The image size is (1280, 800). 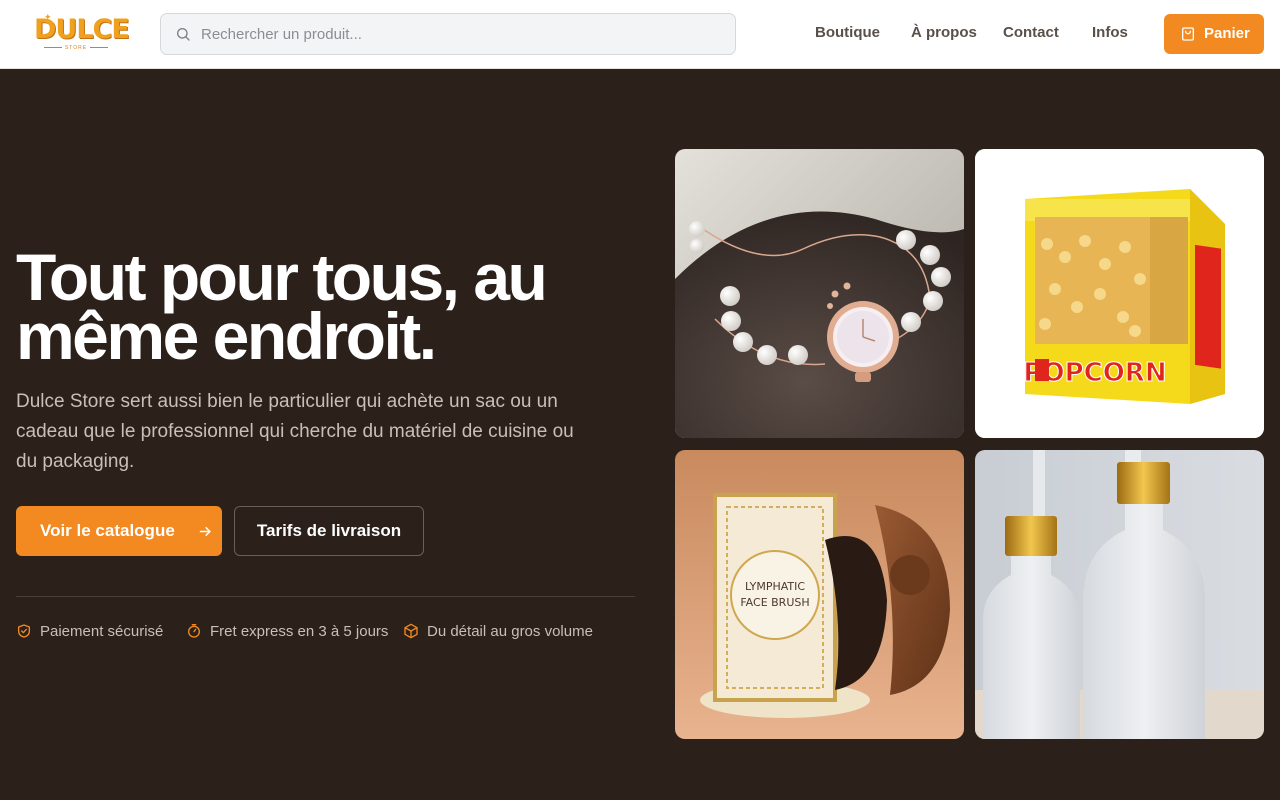 I want to click on product-image-face-brush: LYMPHATIC FACE BRUSH, so click(x=819, y=594).